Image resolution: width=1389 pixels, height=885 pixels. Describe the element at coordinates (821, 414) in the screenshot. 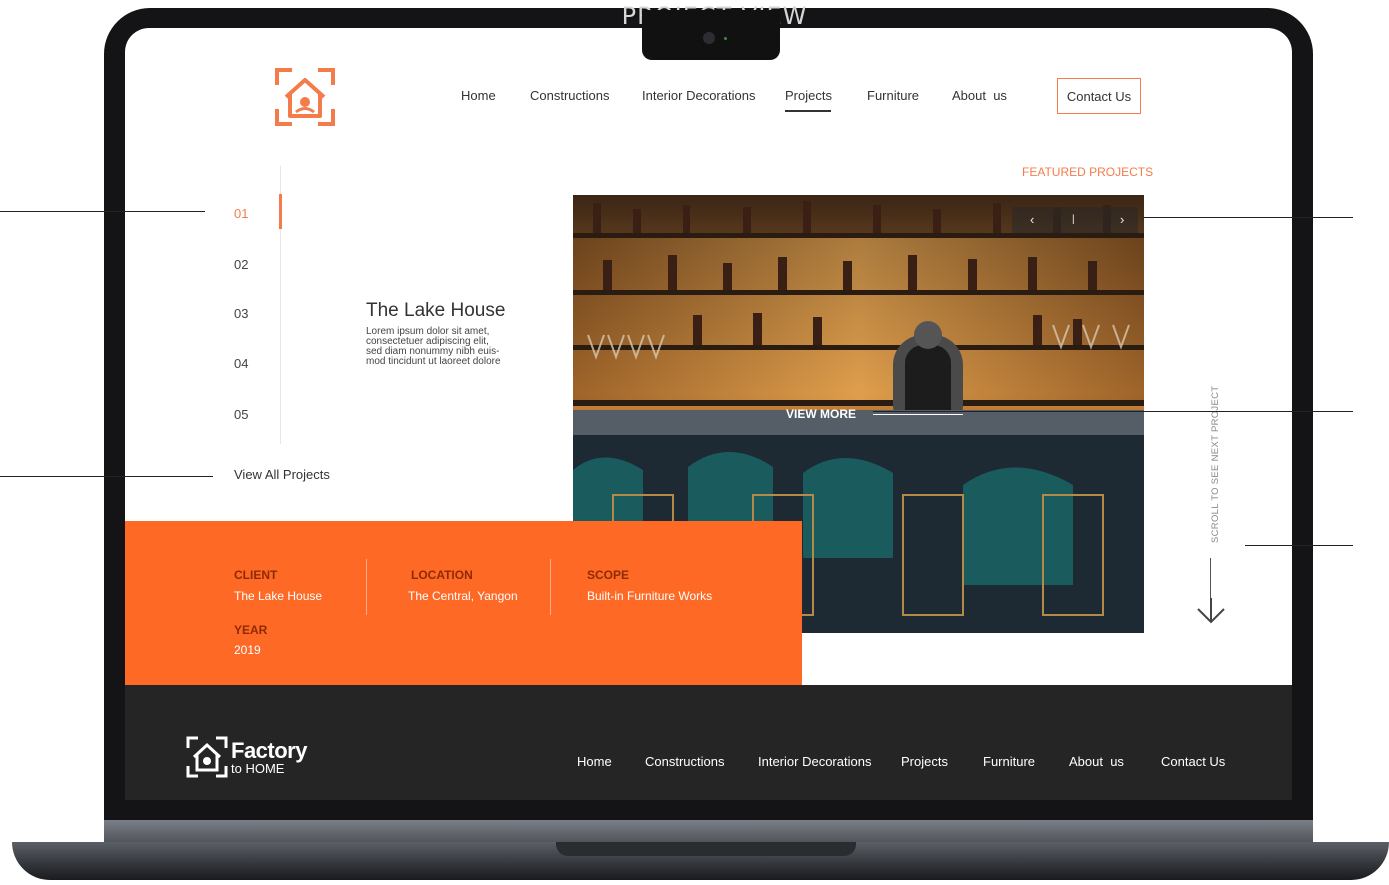

I see `view-more-button: VIEW MORE` at that location.